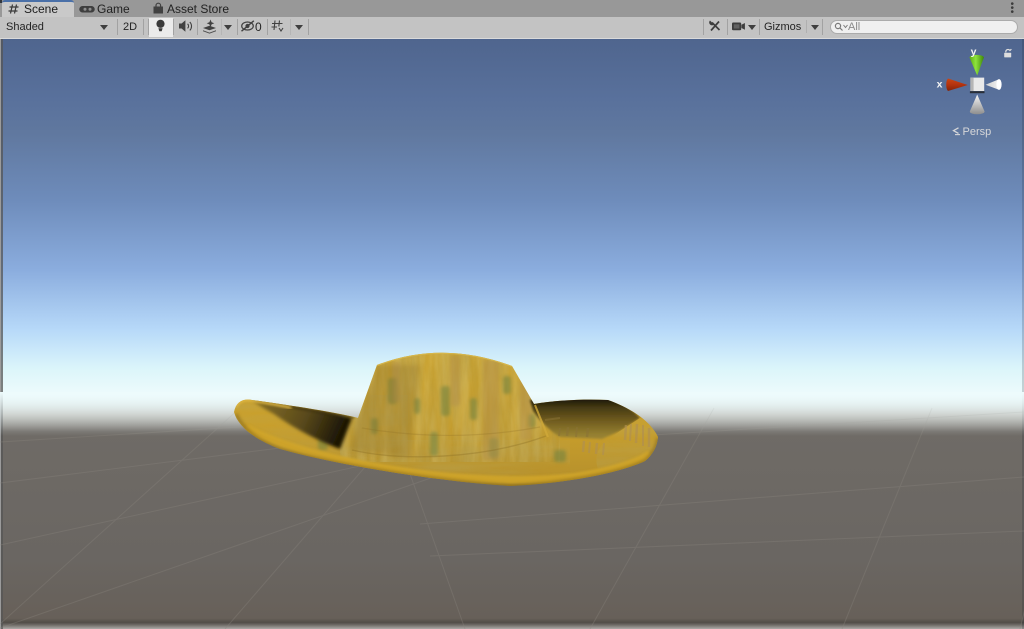 The image size is (1024, 629). I want to click on svg-text: x, so click(940, 85).